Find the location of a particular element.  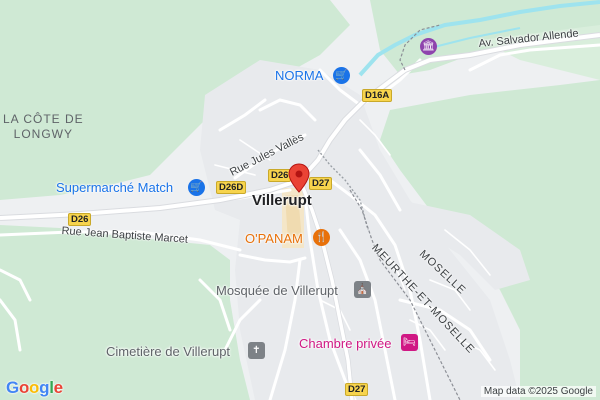

worship-icon: ⛪ is located at coordinates (362, 289).